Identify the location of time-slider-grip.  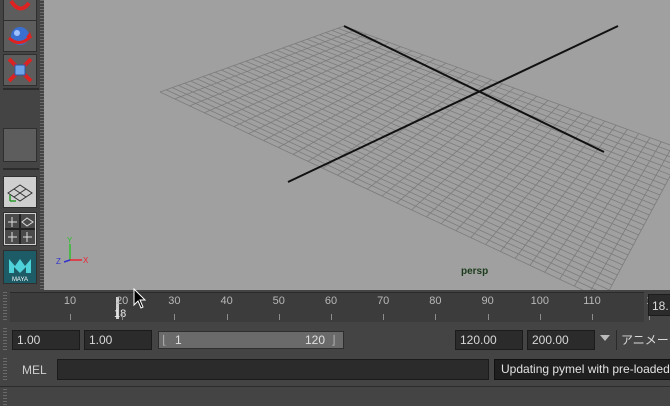
(5, 307).